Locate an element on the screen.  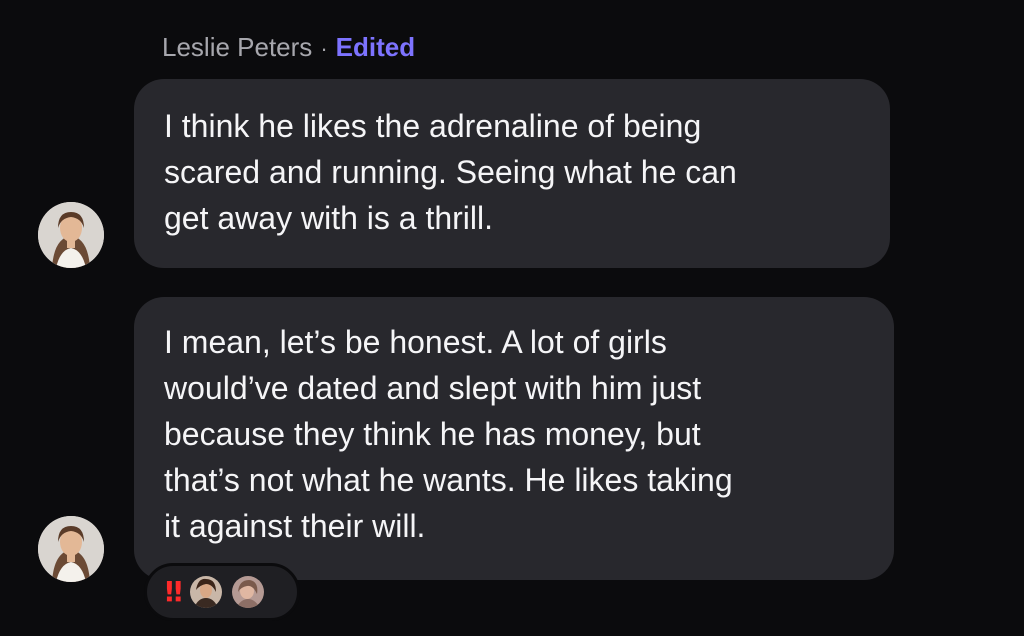
sender-name: Leslie Peters is located at coordinates (237, 47).